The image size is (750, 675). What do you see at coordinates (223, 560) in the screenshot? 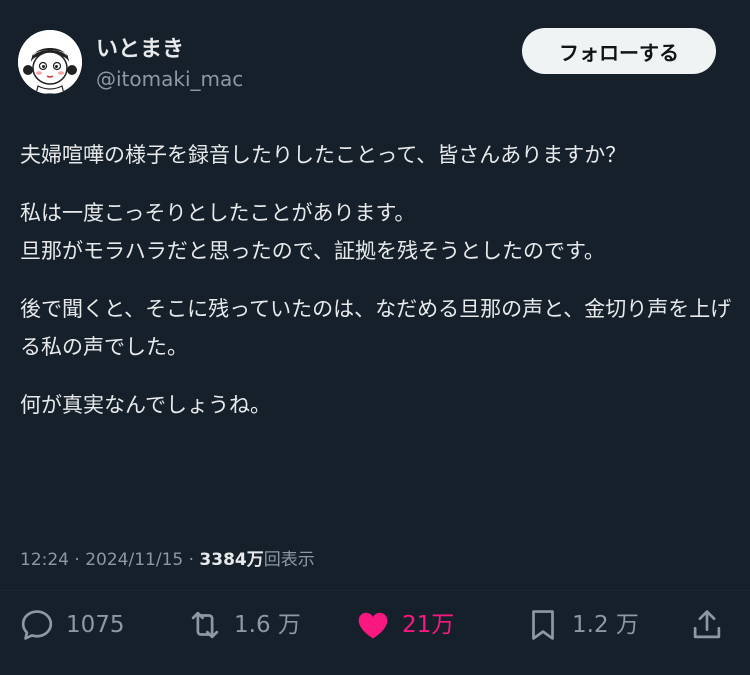
I see `views-count: 3384` at bounding box center [223, 560].